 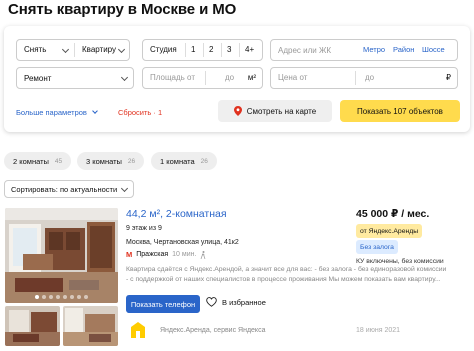 I want to click on show-on-map-button: Смотреть на карте, so click(x=275, y=111).